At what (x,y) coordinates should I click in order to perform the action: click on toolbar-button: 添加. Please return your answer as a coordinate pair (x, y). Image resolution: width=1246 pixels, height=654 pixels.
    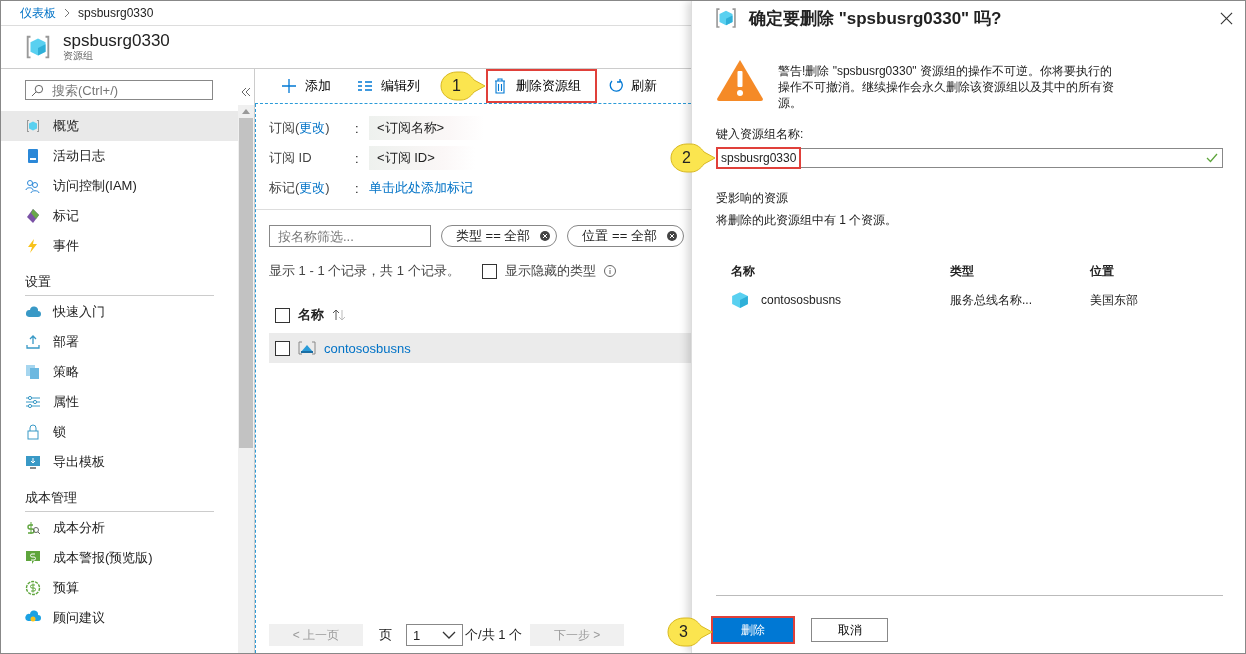
    Looking at the image, I should click on (311, 86).